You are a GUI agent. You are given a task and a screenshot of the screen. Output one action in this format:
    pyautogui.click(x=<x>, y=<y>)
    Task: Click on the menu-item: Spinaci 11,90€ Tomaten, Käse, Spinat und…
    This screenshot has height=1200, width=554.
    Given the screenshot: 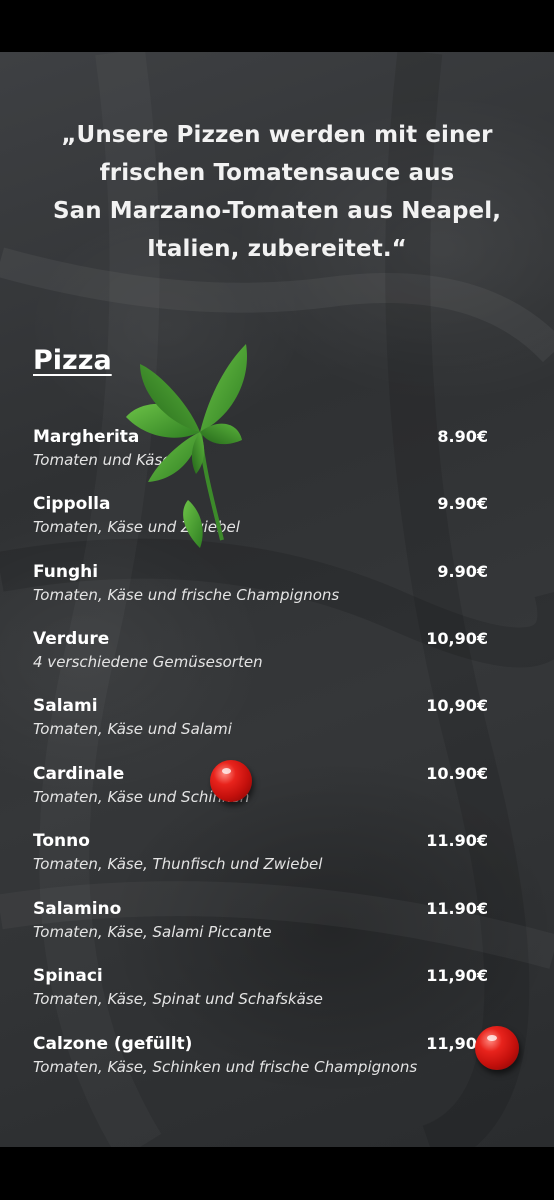 What is the action you would take?
    pyautogui.click(x=260, y=996)
    